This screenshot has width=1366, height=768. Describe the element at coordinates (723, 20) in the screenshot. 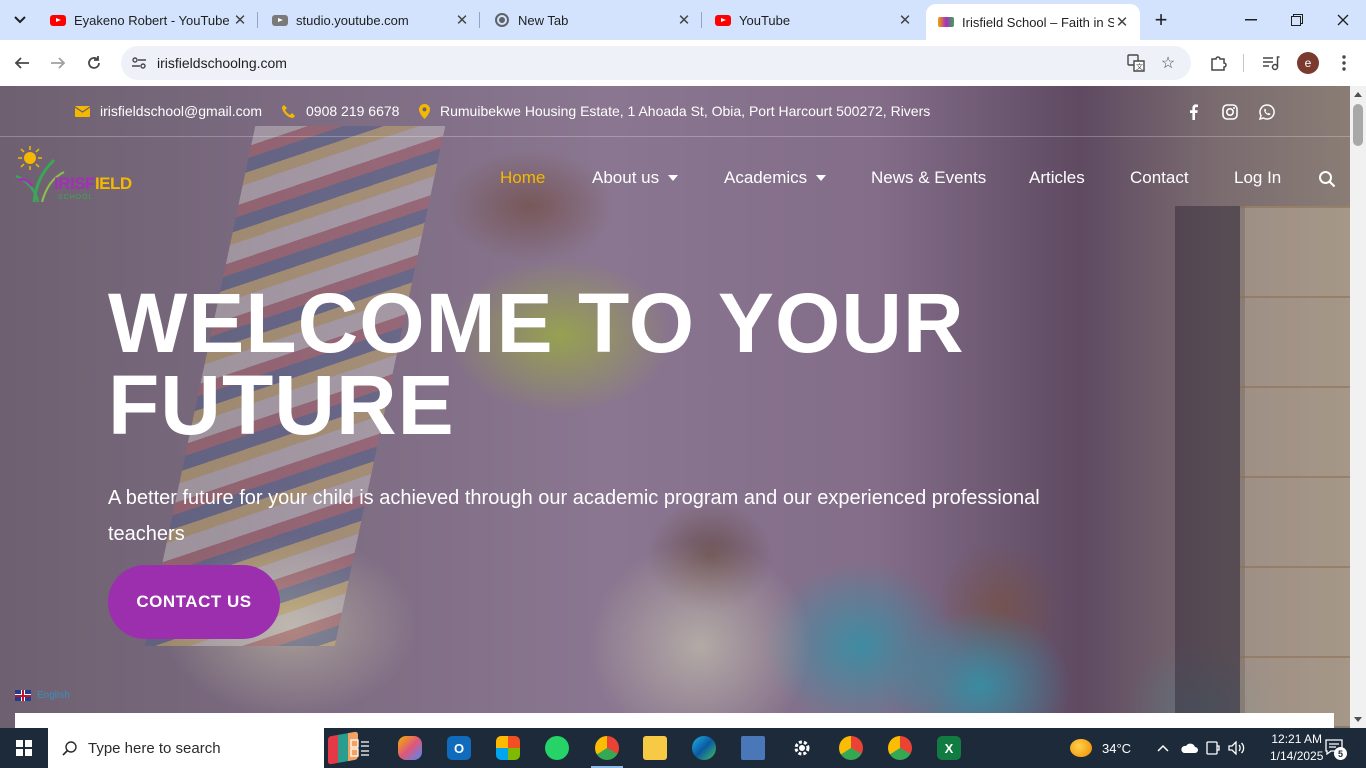

I see `youtube-icon` at that location.